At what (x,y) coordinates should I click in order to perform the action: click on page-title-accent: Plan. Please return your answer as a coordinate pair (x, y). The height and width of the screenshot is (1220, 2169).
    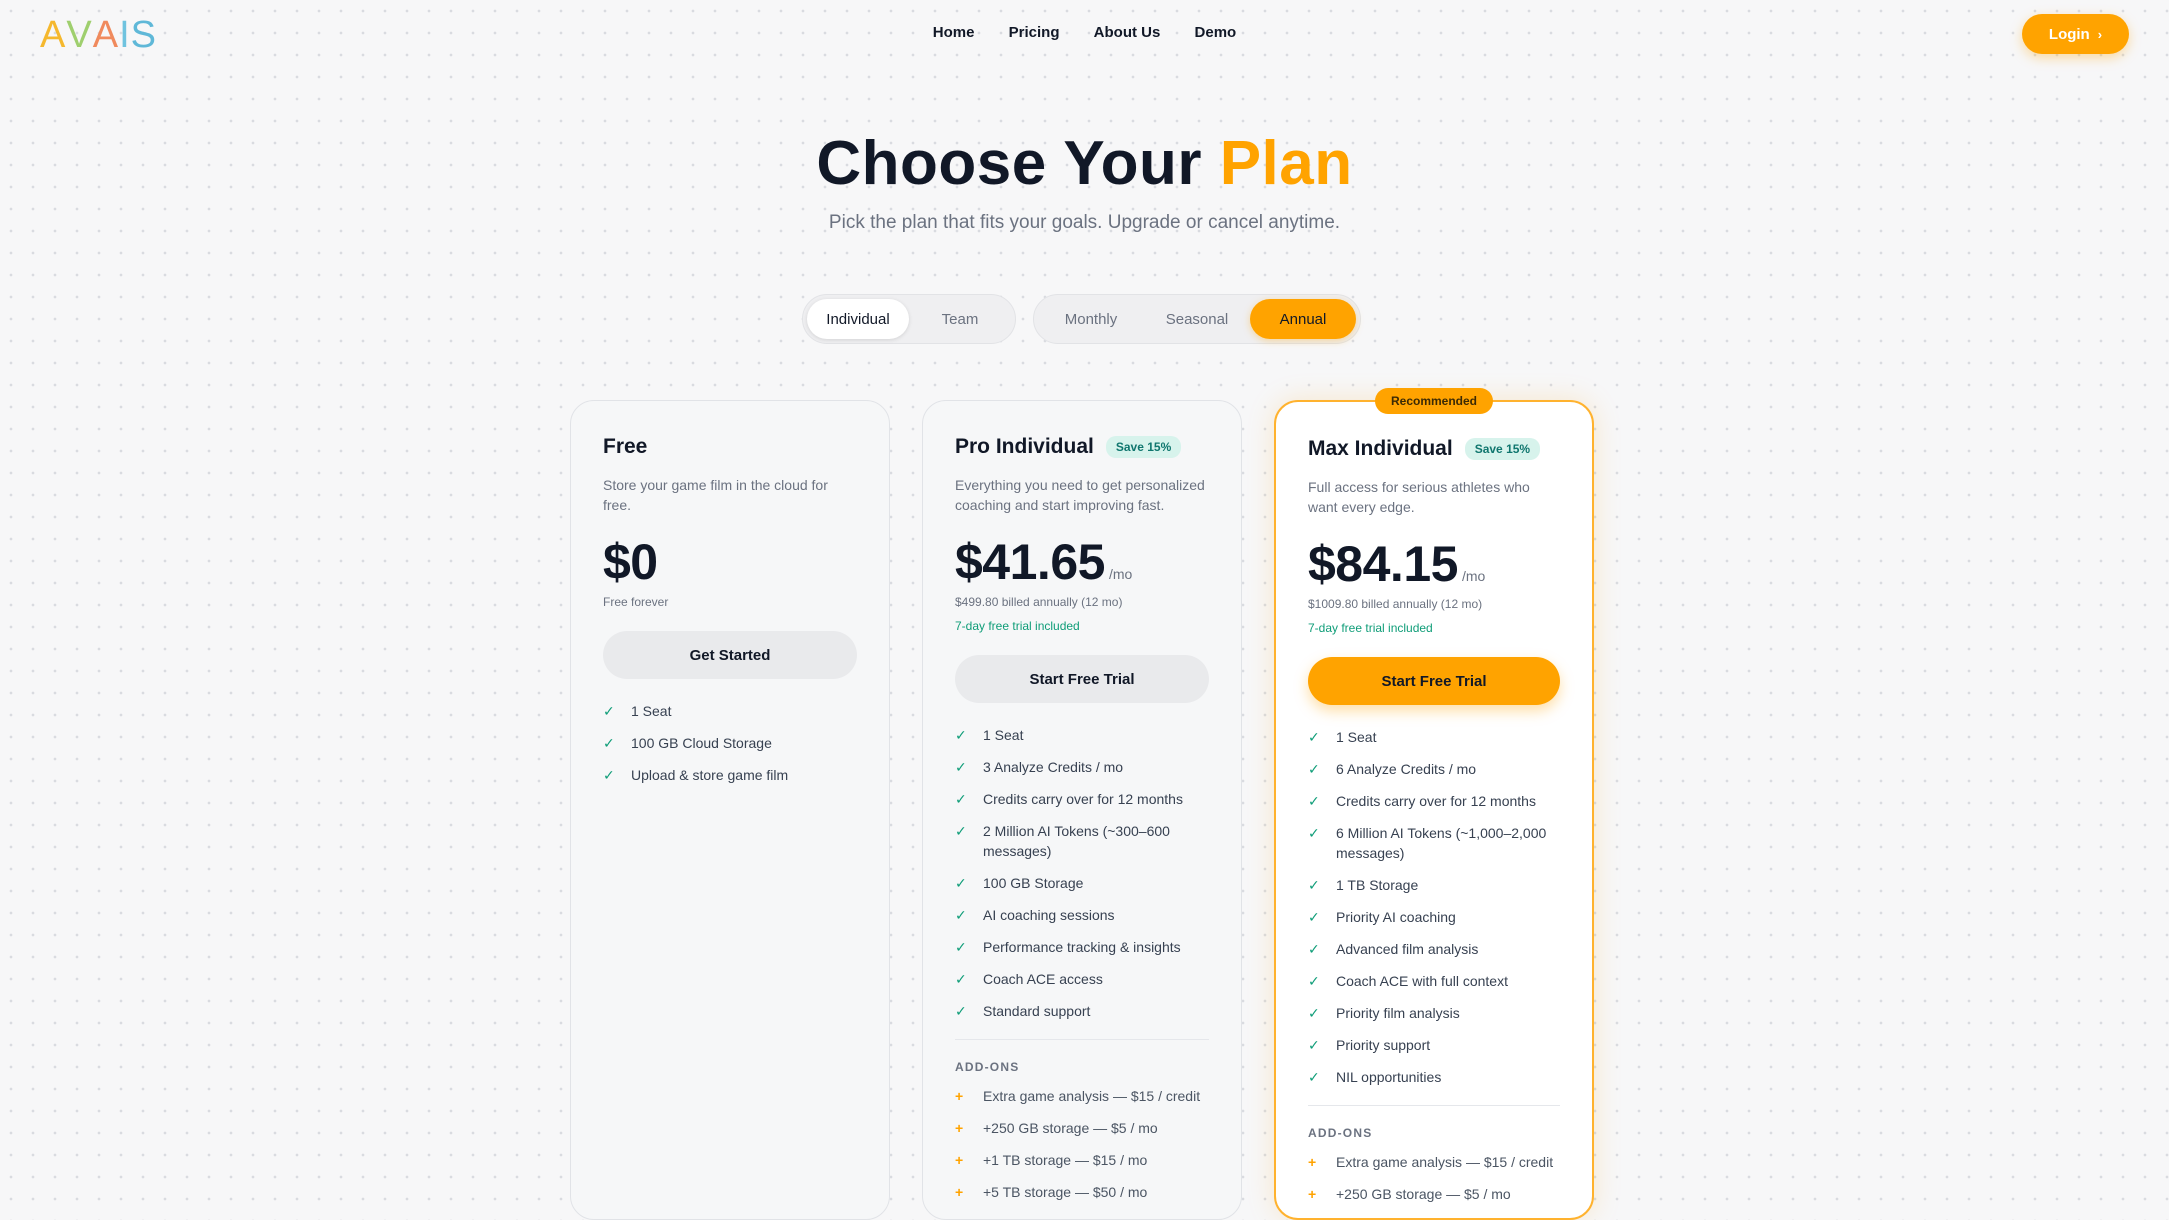
    Looking at the image, I should click on (1286, 163).